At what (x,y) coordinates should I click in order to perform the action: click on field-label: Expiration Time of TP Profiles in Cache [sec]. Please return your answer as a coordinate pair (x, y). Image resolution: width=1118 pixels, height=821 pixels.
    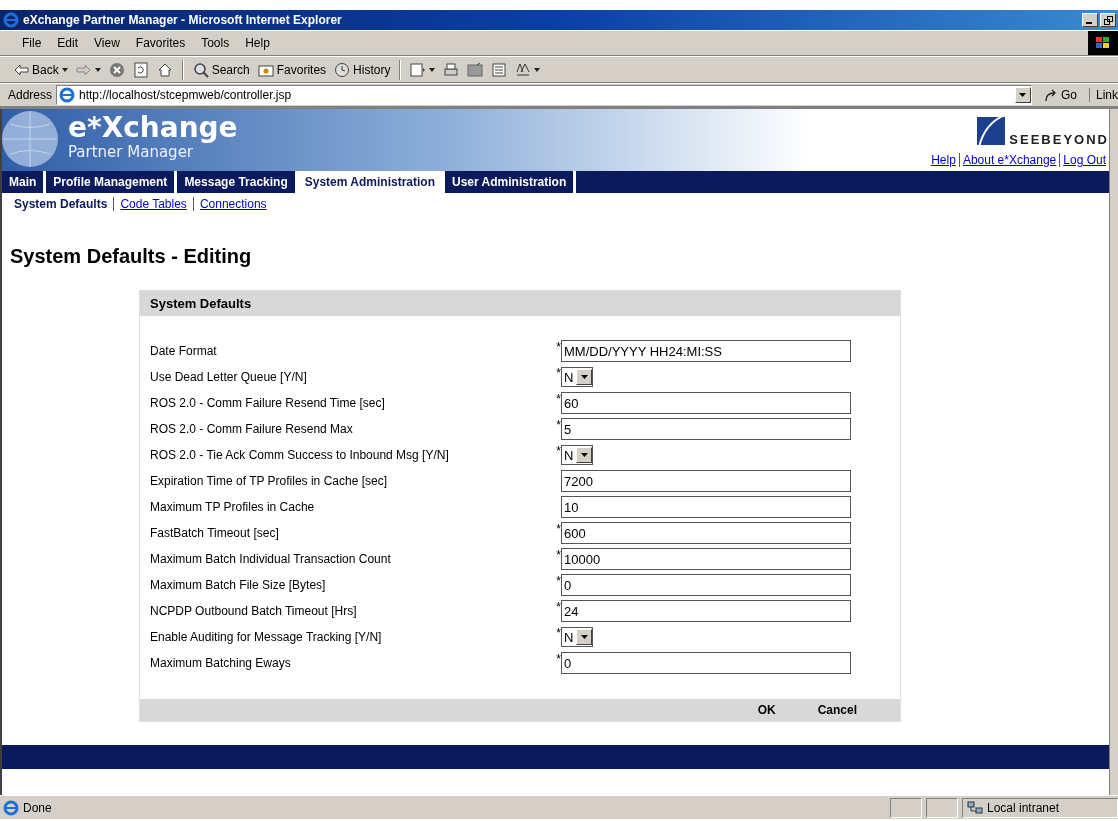
    Looking at the image, I should click on (268, 481).